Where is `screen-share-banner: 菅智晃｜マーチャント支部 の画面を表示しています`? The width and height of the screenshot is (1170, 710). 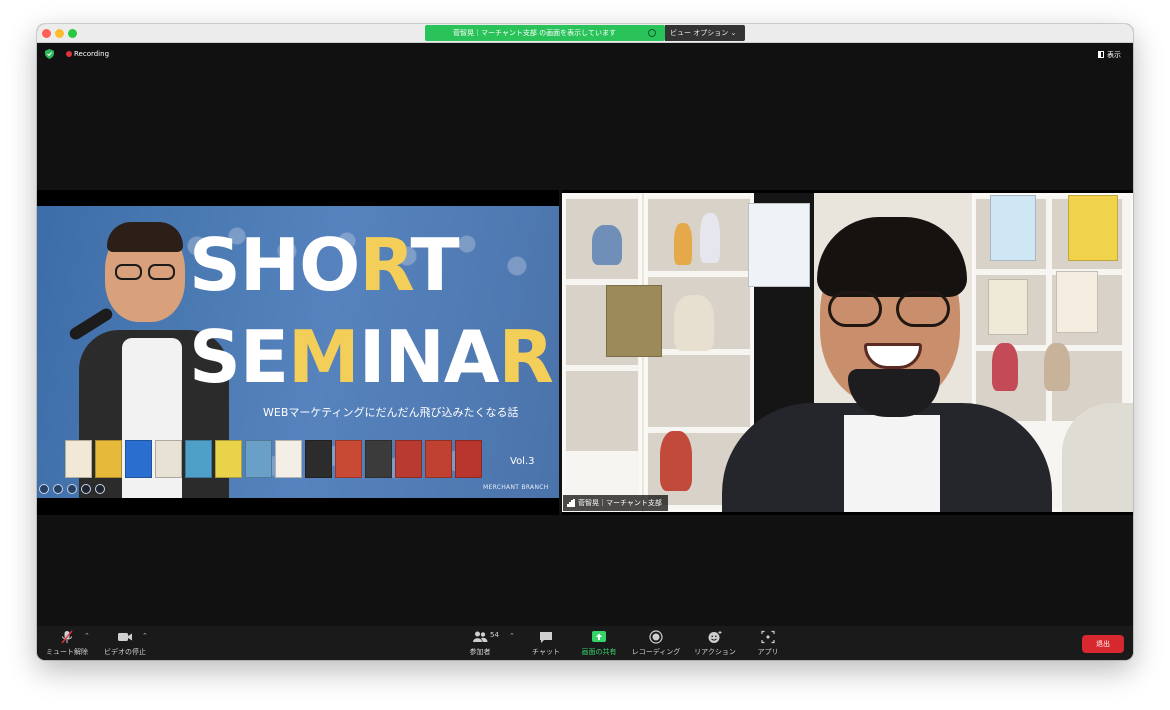
screen-share-banner: 菅智晃｜マーチャント支部 の画面を表示しています is located at coordinates (545, 33).